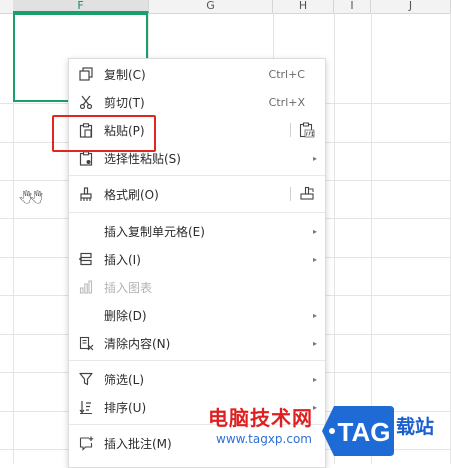  What do you see at coordinates (86, 407) in the screenshot?
I see `sort-icon` at bounding box center [86, 407].